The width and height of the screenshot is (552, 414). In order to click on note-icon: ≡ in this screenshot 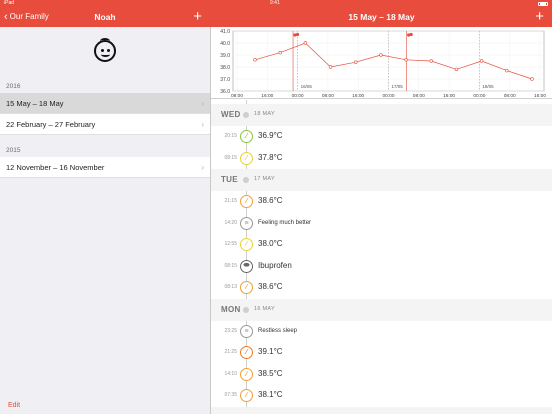, I will do `click(246, 331)`.